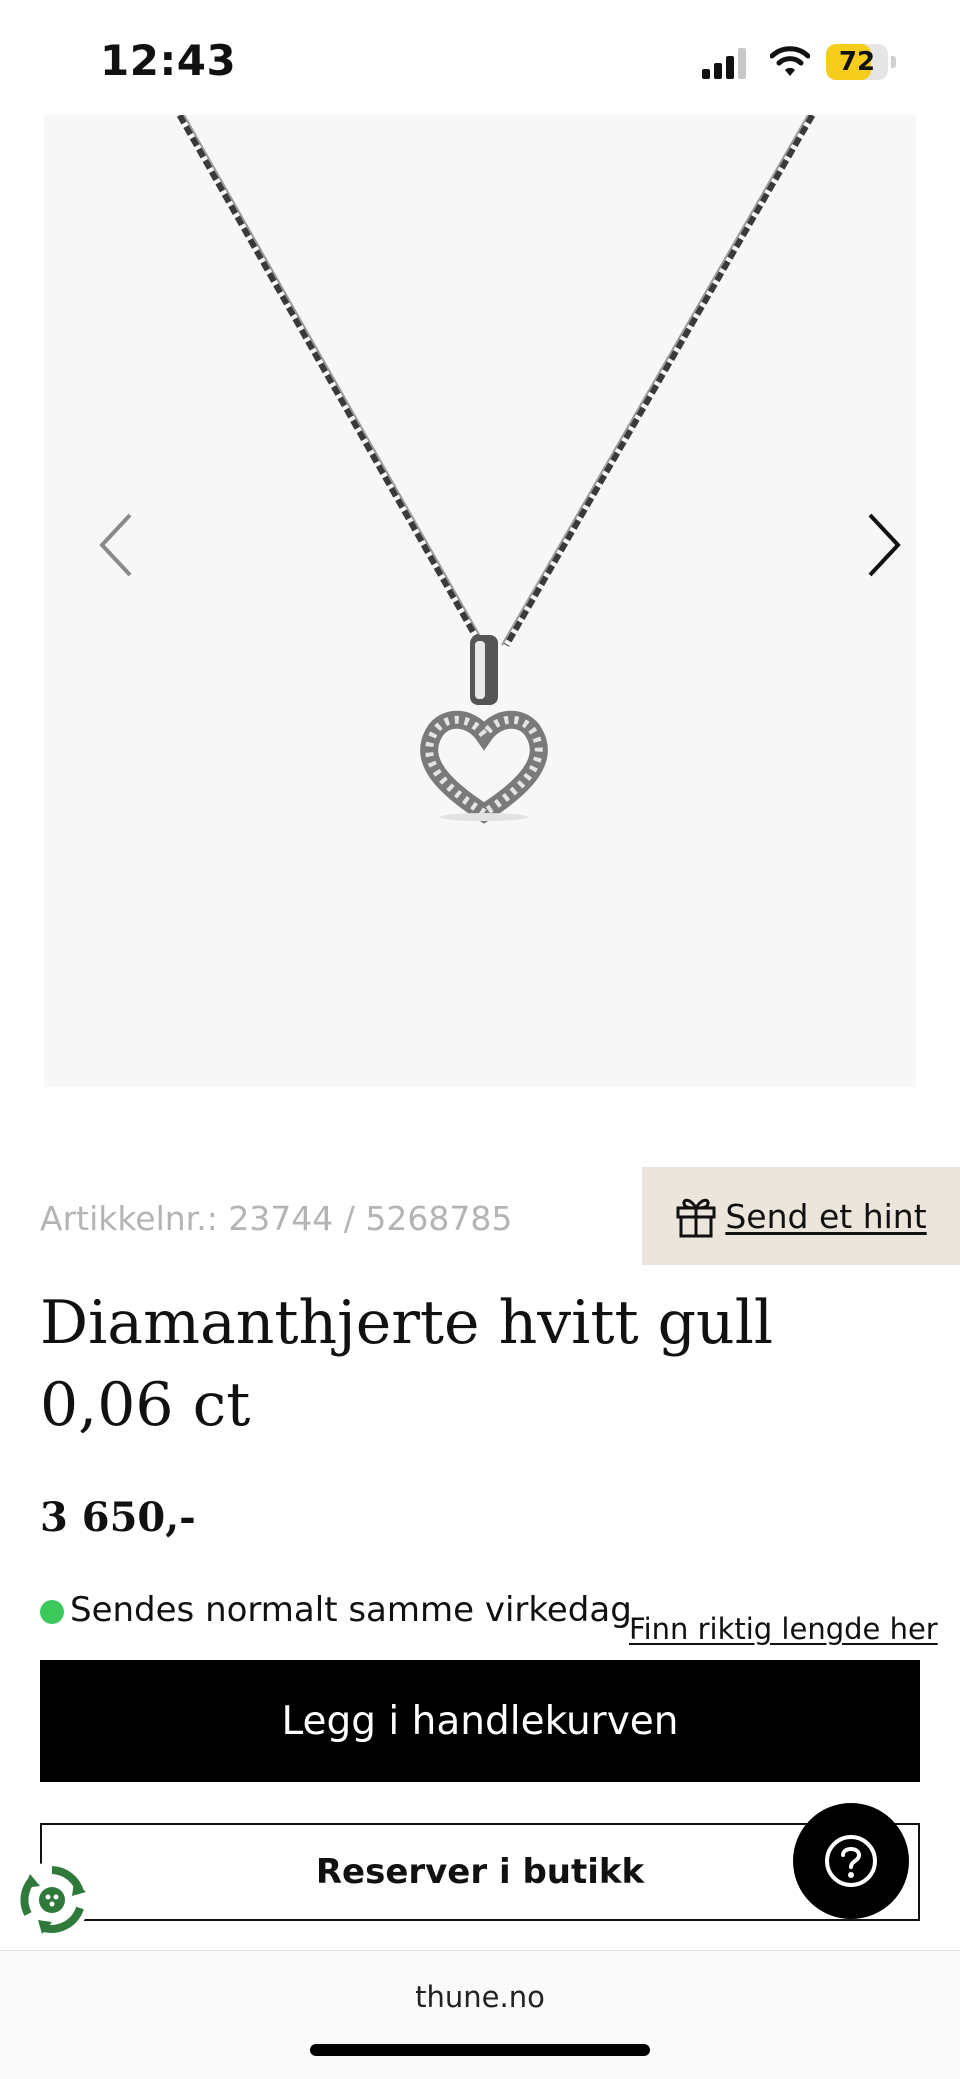 This screenshot has width=960, height=2079. What do you see at coordinates (724, 63) in the screenshot?
I see `cellular-signal-icon` at bounding box center [724, 63].